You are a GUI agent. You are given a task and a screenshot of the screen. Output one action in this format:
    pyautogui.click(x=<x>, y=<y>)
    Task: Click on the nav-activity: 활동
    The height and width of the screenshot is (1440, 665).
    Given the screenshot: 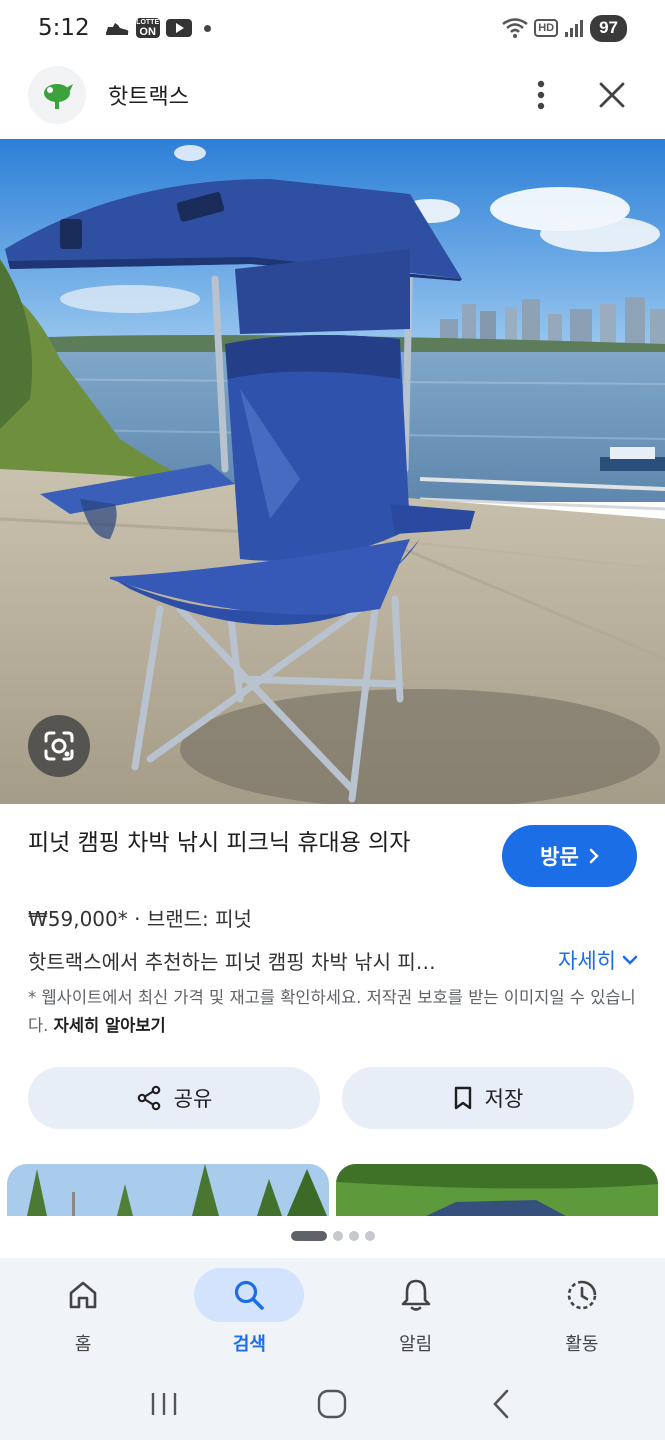 What is the action you would take?
    pyautogui.click(x=582, y=1313)
    